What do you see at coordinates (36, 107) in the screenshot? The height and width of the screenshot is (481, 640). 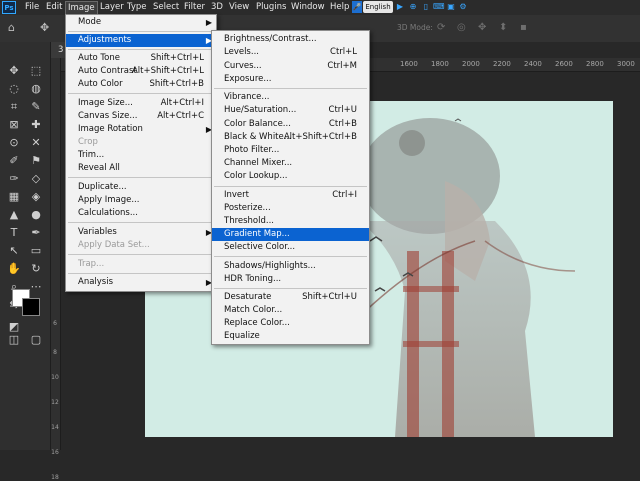 I see `eyedropper-icon: ✎` at bounding box center [36, 107].